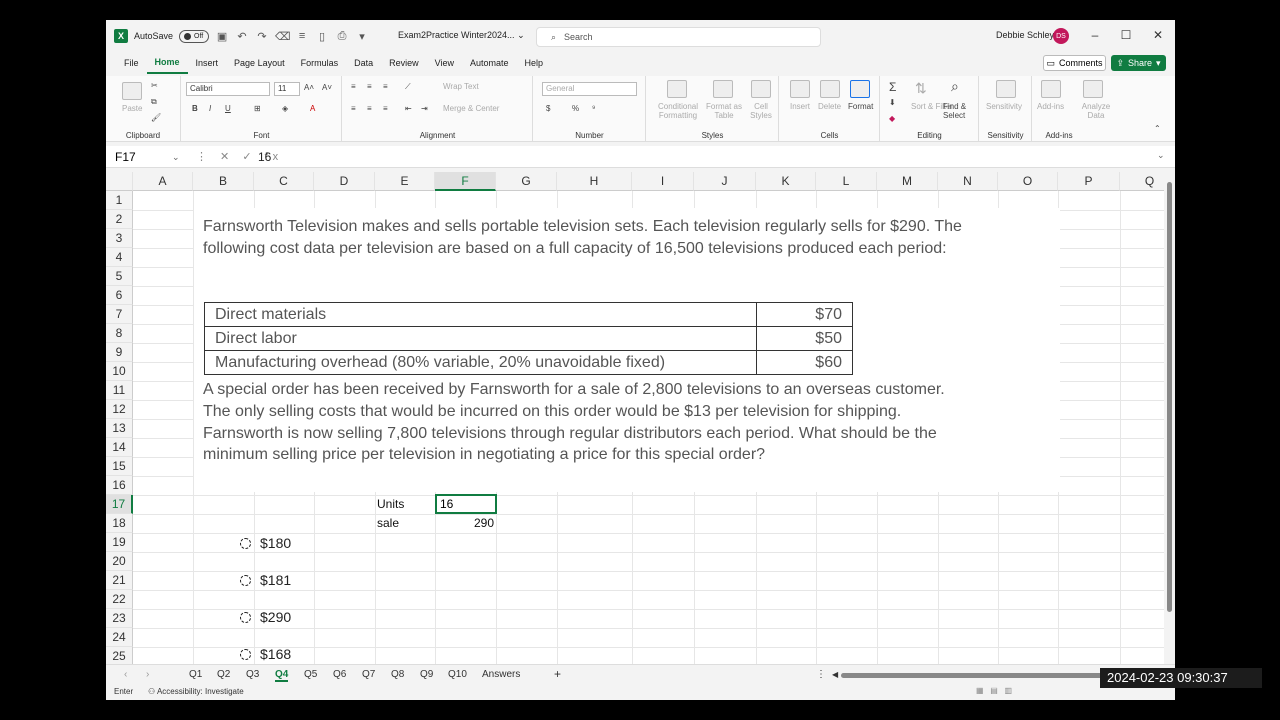 Image resolution: width=1280 pixels, height=720 pixels. I want to click on analyze-data-icon, so click(1093, 89).